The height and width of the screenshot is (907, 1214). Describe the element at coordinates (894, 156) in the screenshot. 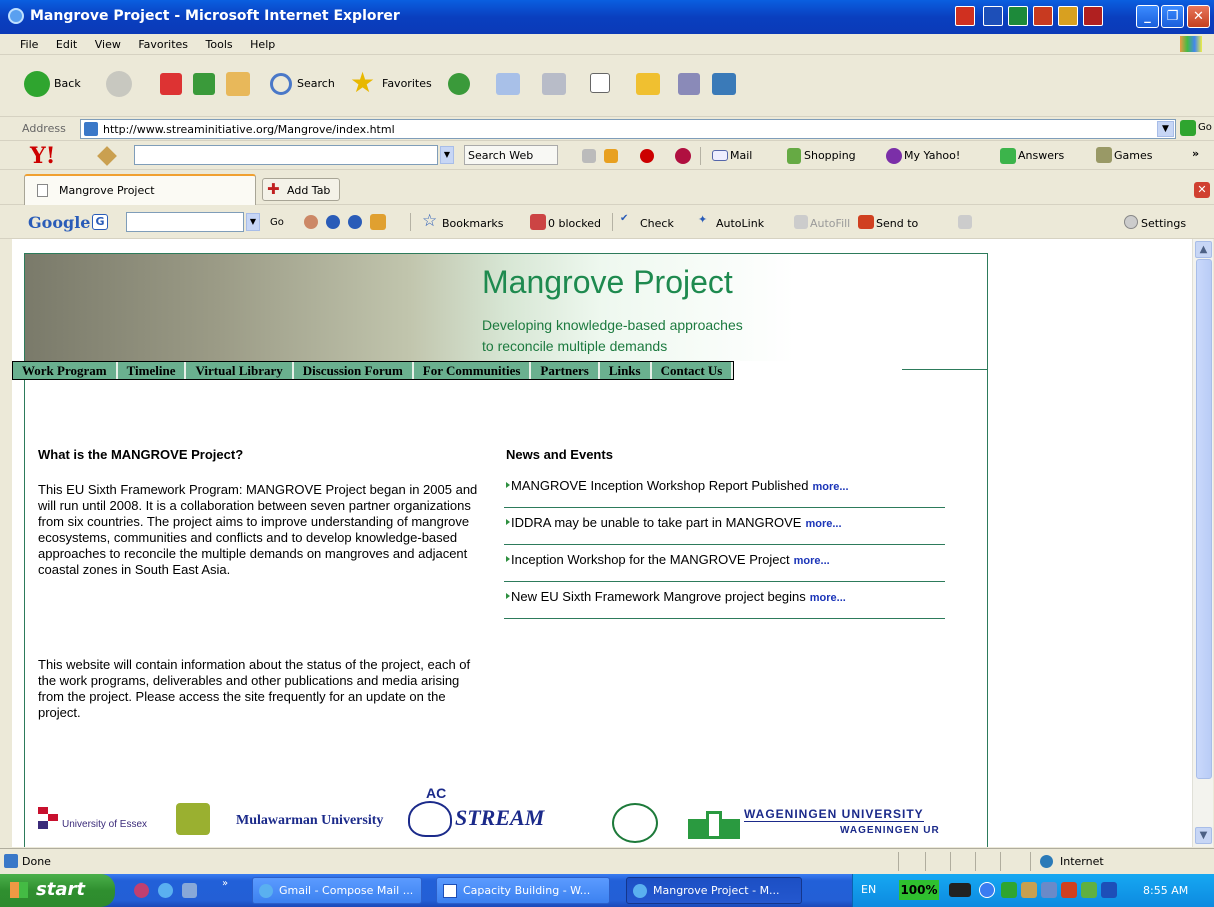

I see `my-yahoo-icon` at that location.